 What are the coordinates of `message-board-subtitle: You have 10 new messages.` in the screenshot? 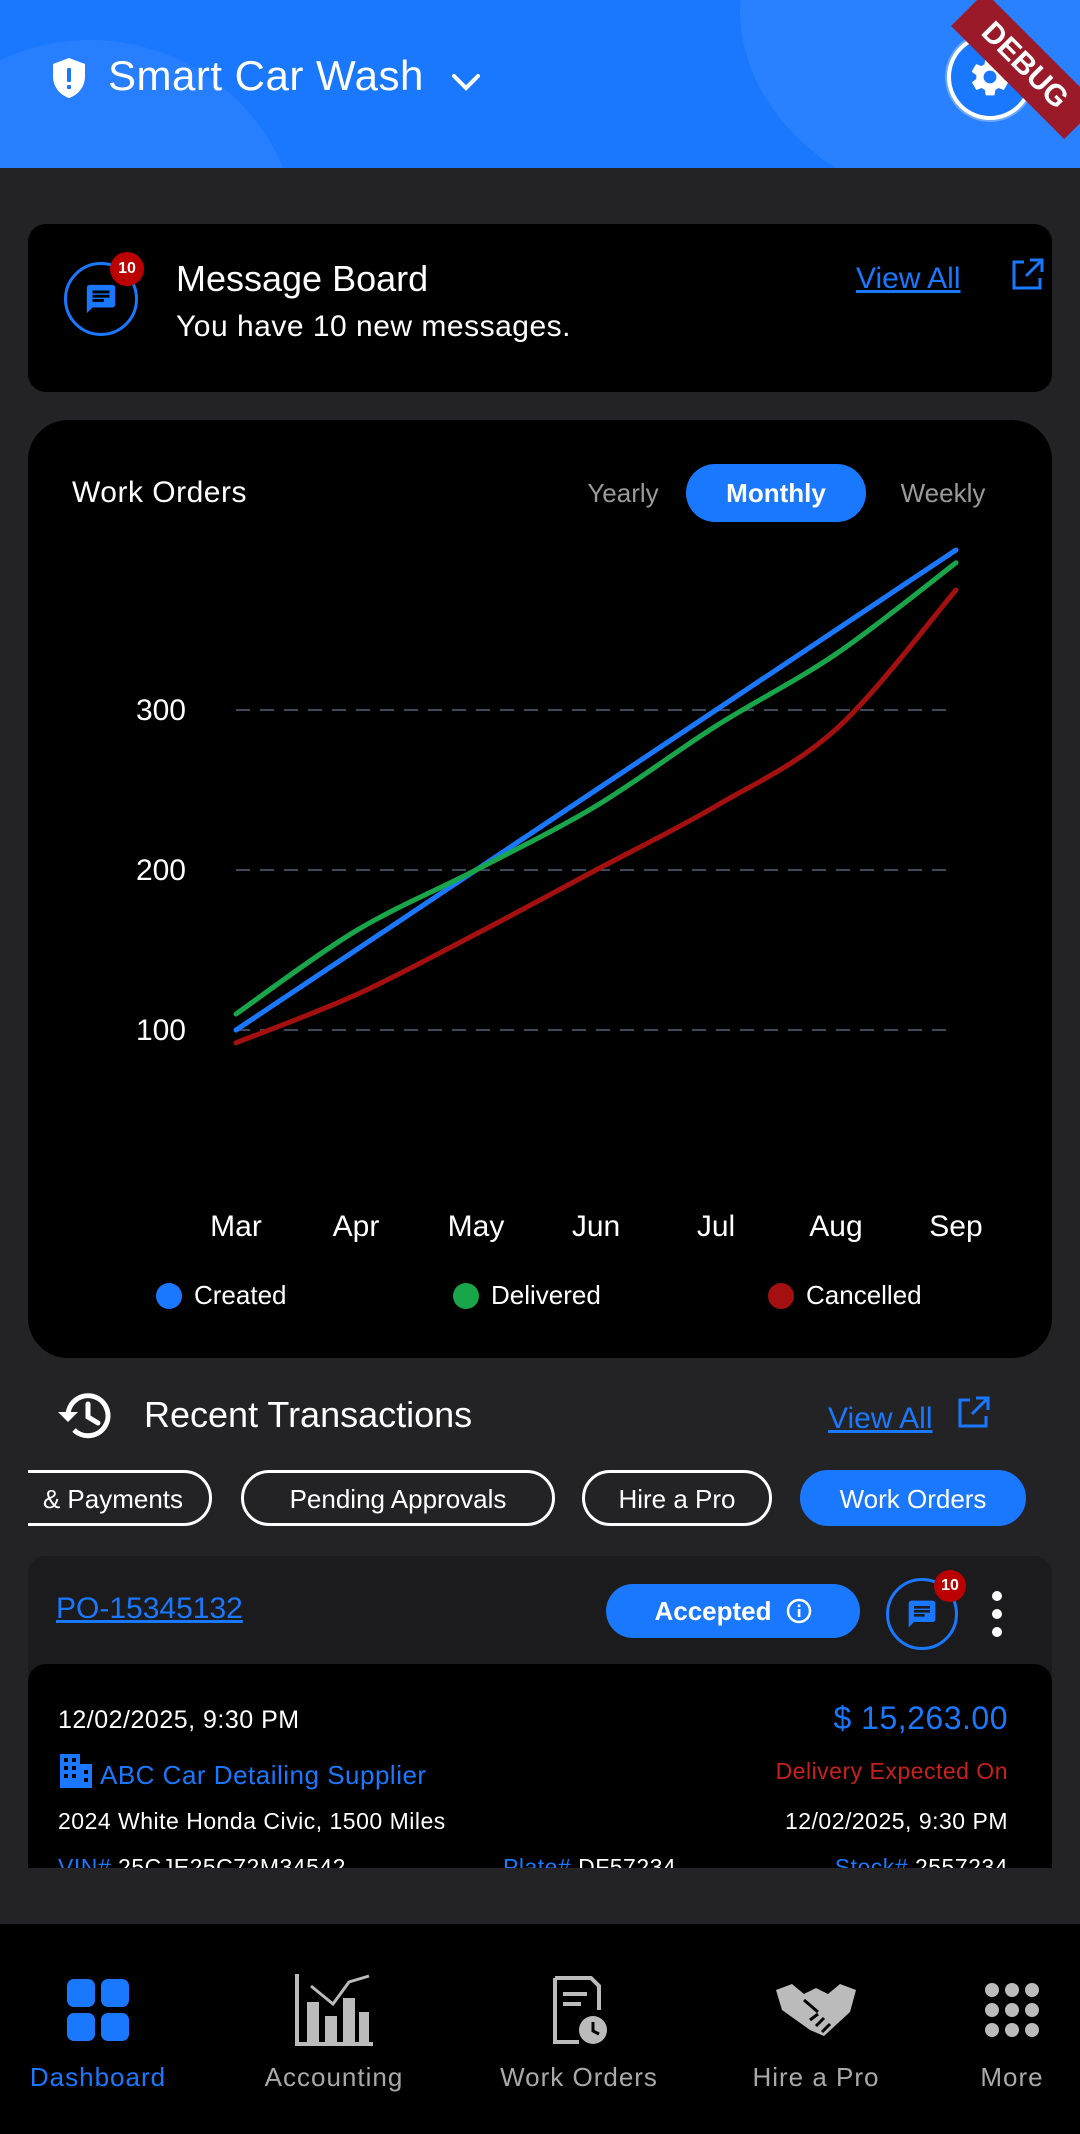 It's located at (373, 326).